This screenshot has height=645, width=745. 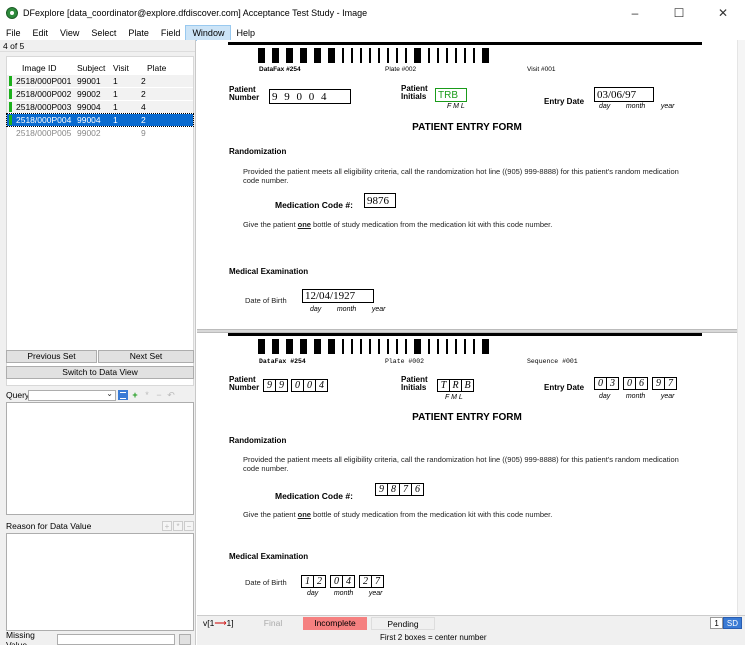 I want to click on add-icon: +, so click(x=135, y=395).